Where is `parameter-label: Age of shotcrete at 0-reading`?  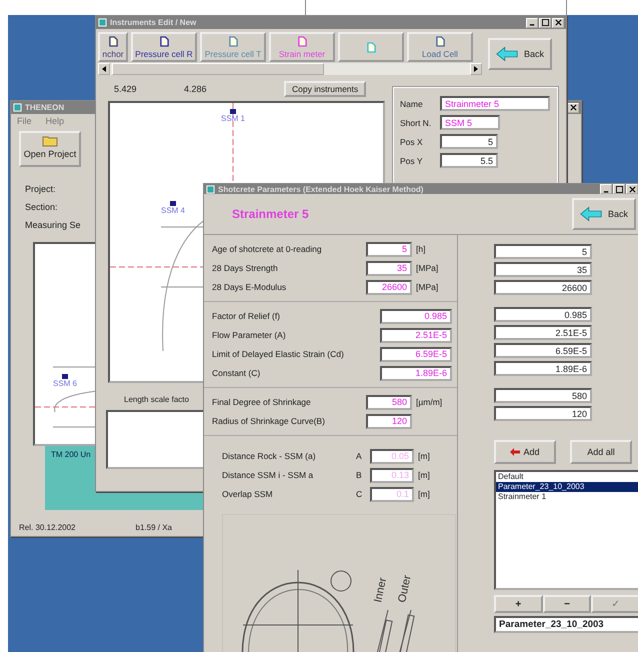
parameter-label: Age of shotcrete at 0-reading is located at coordinates (267, 249).